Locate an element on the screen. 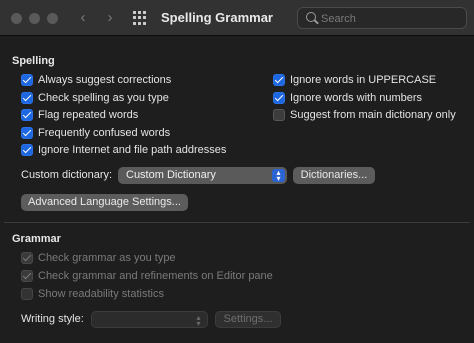 The height and width of the screenshot is (343, 474). check-spelling-as-you-type-checkbox: Check spelling as you type is located at coordinates (95, 98).